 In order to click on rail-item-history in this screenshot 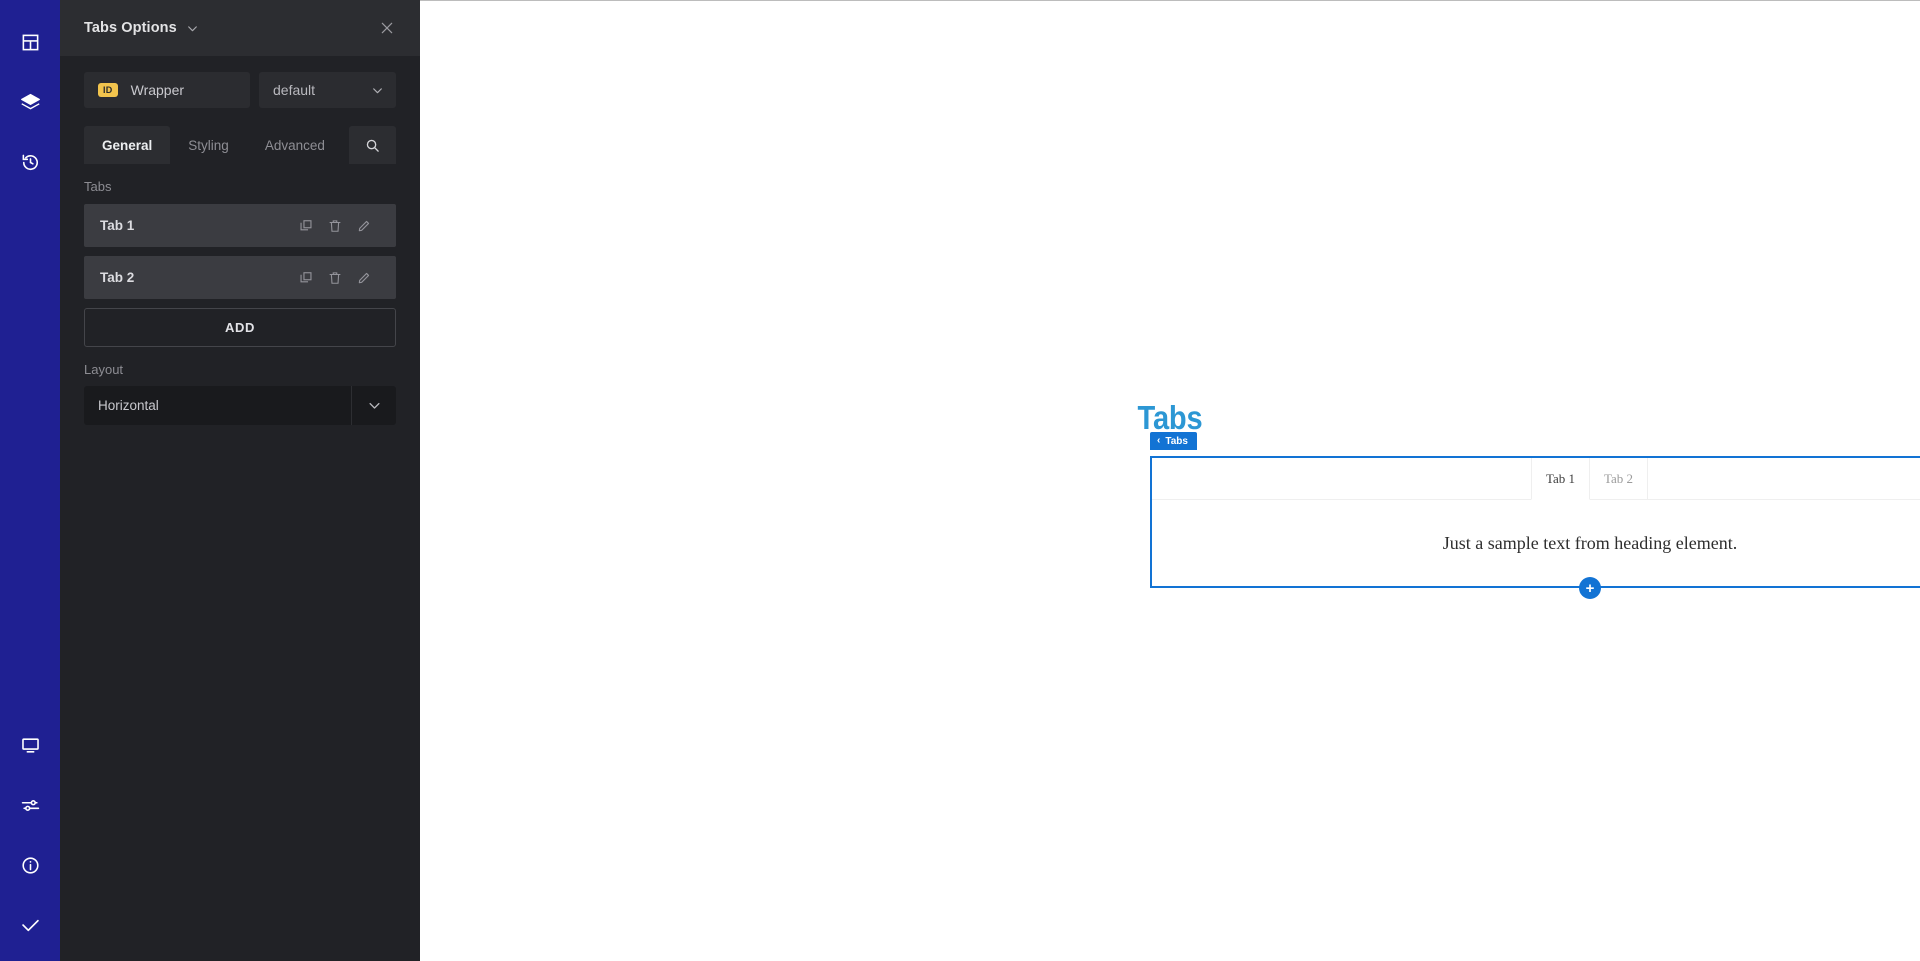, I will do `click(30, 162)`.